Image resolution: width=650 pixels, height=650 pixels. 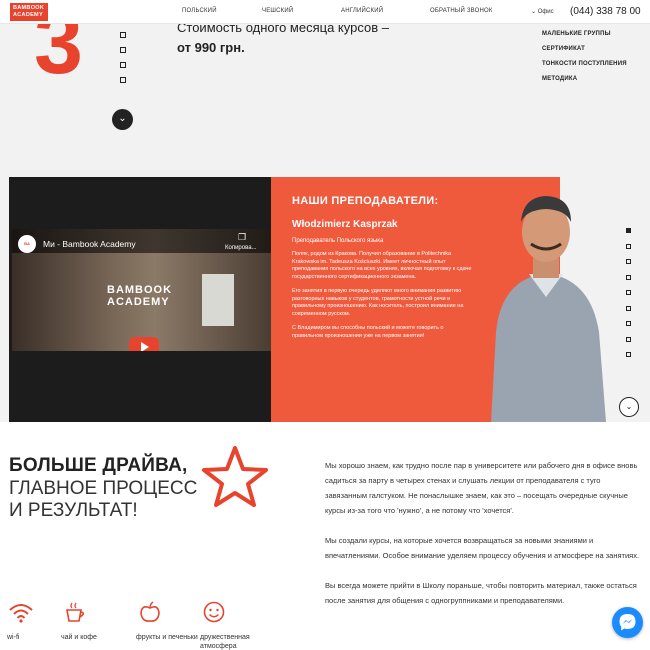 What do you see at coordinates (235, 476) in the screenshot?
I see `star-icon` at bounding box center [235, 476].